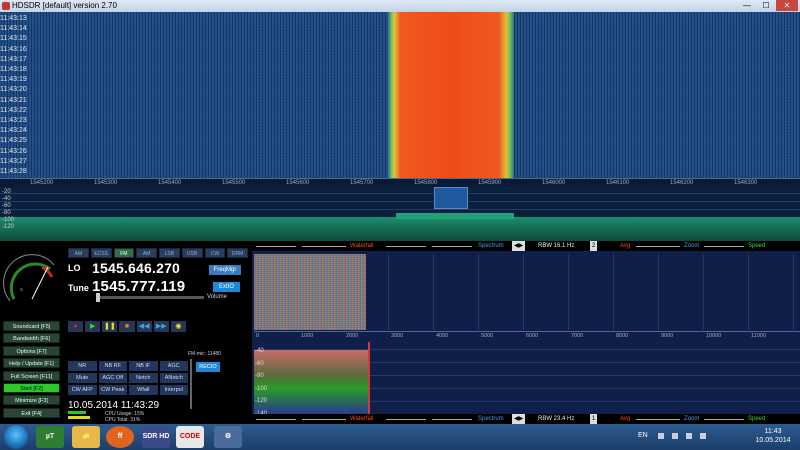 Image resolution: width=800 pixels, height=450 pixels. What do you see at coordinates (276, 246) in the screenshot?
I see `wf-contrast-slider` at bounding box center [276, 246].